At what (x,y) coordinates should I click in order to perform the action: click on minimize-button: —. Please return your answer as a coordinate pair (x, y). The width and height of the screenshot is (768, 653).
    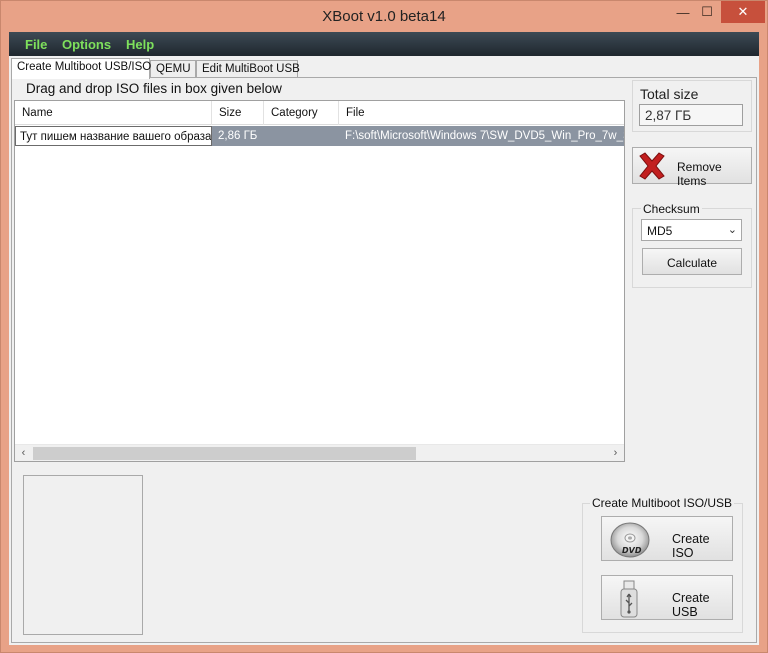
    Looking at the image, I should click on (683, 12).